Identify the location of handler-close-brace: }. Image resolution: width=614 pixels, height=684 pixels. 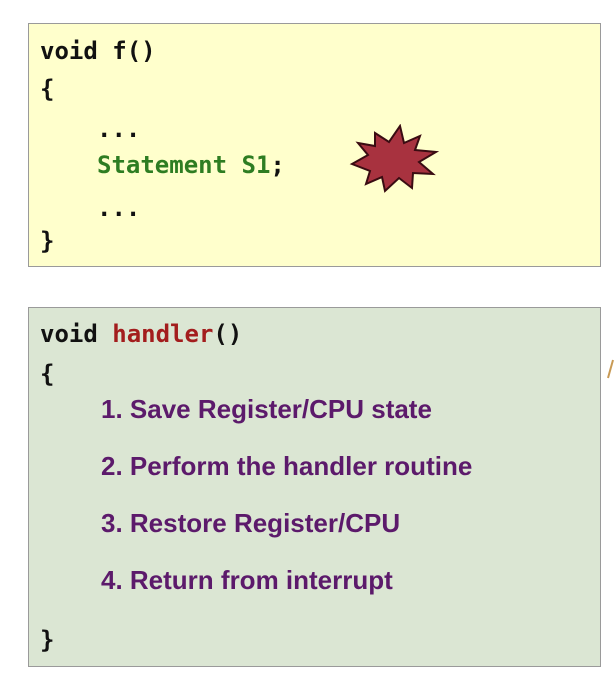
(47, 640).